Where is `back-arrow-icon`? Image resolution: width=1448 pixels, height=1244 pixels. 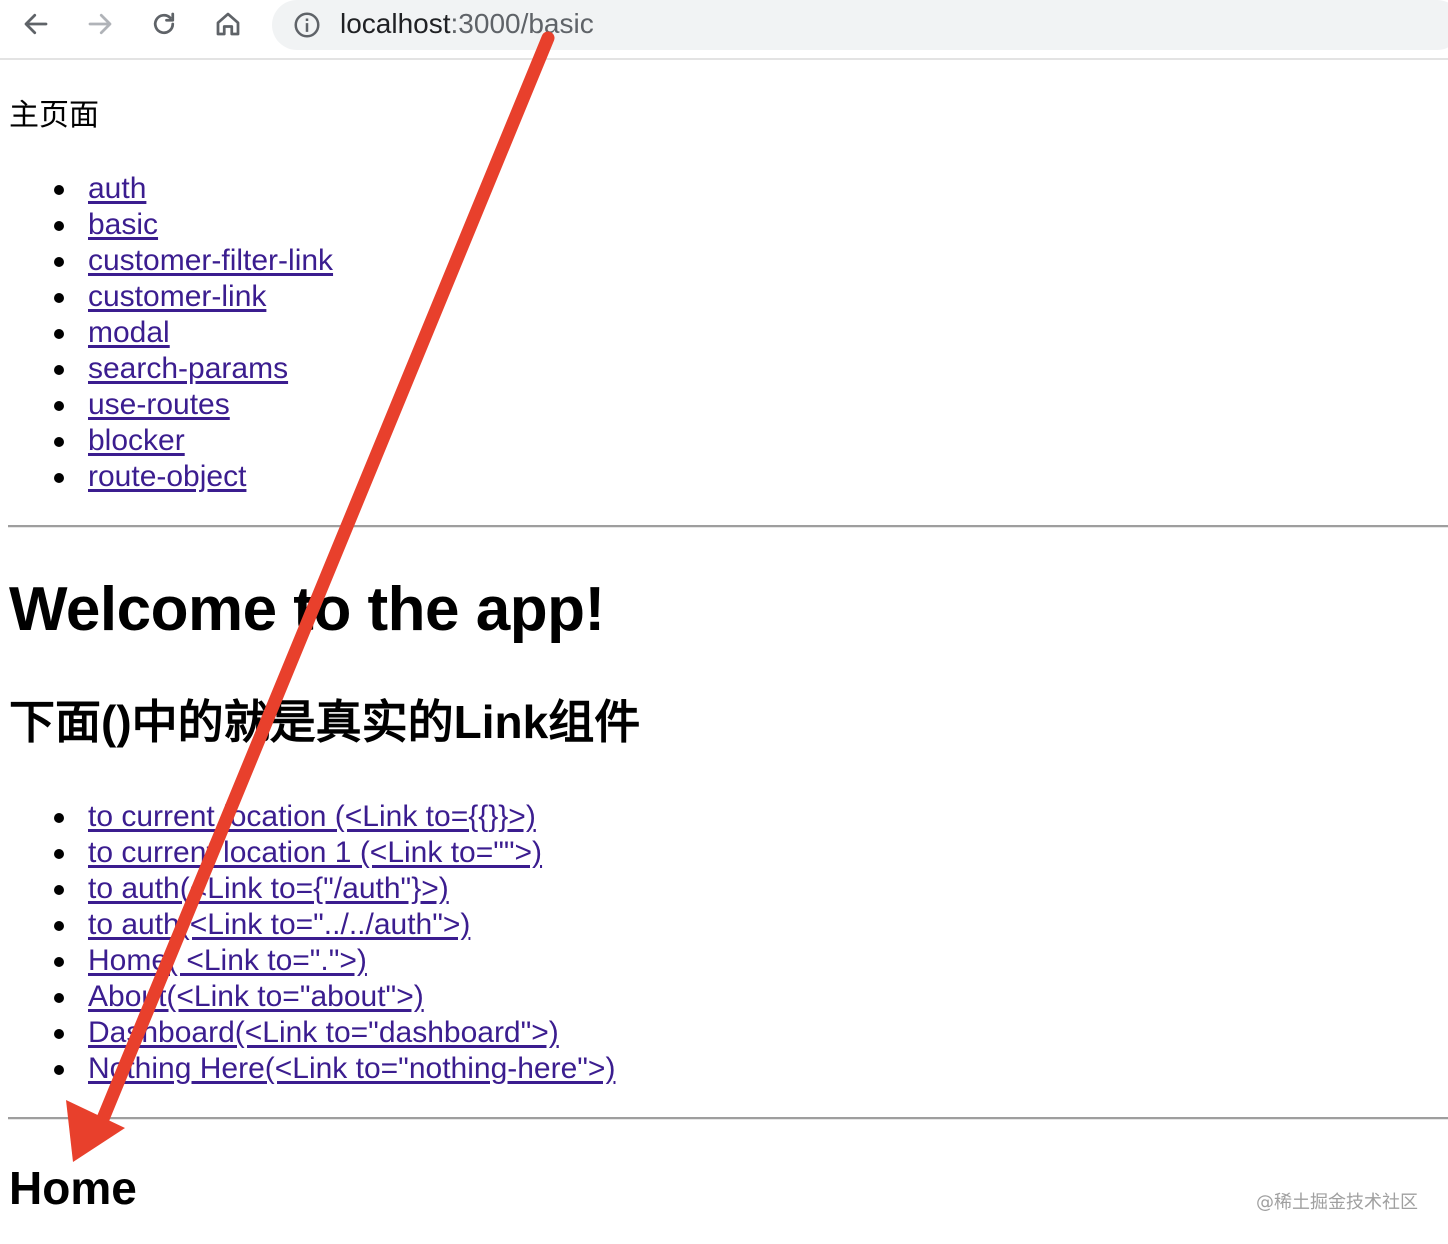
back-arrow-icon is located at coordinates (36, 24).